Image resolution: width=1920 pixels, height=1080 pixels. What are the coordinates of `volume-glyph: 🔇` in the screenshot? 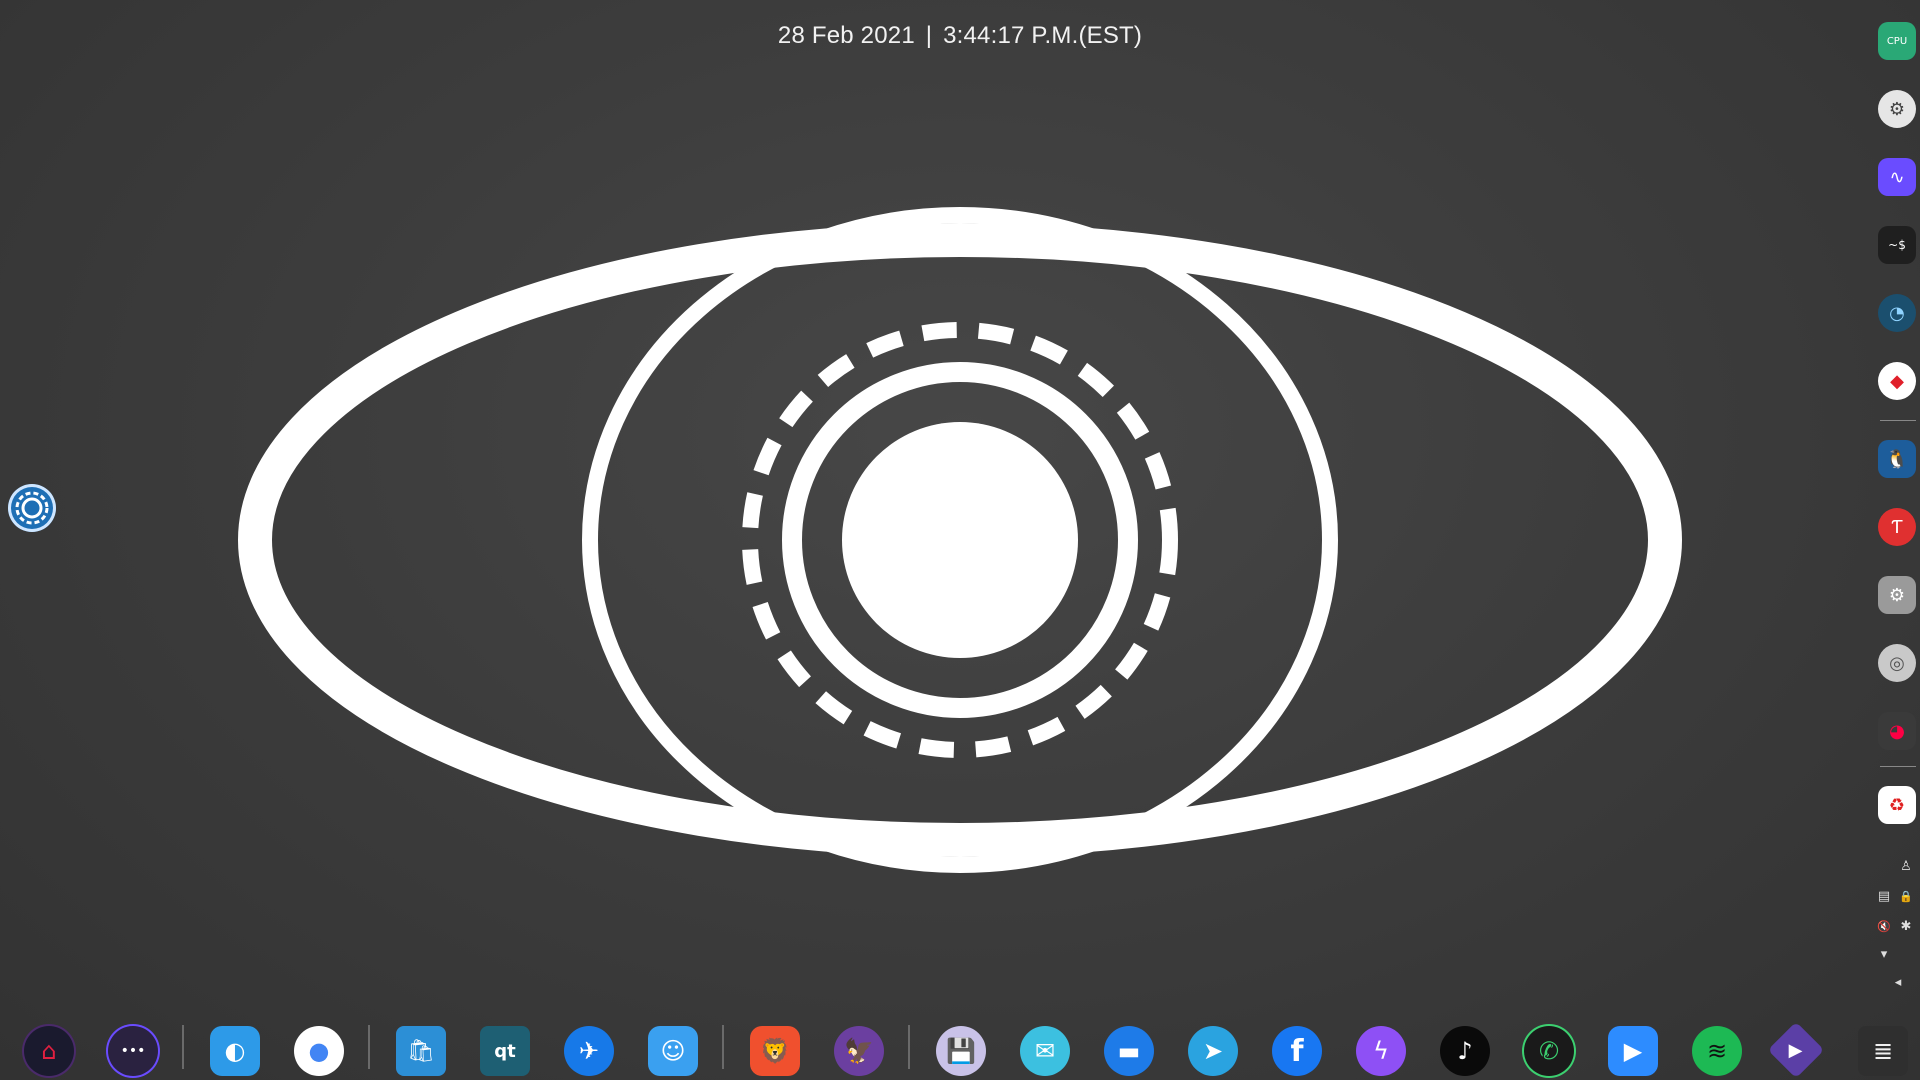 It's located at (1884, 926).